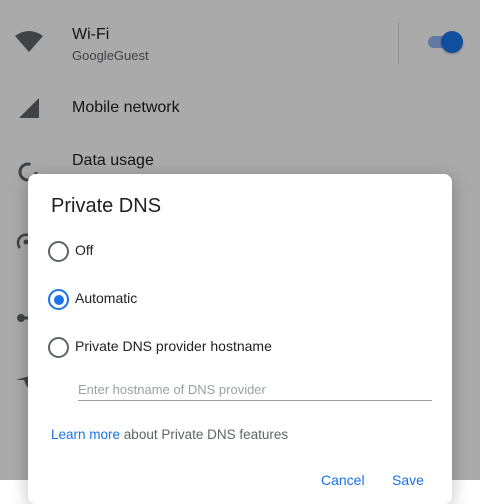 The width and height of the screenshot is (480, 504). What do you see at coordinates (204, 434) in the screenshot?
I see `learn-more-rest: about Private DNS features` at bounding box center [204, 434].